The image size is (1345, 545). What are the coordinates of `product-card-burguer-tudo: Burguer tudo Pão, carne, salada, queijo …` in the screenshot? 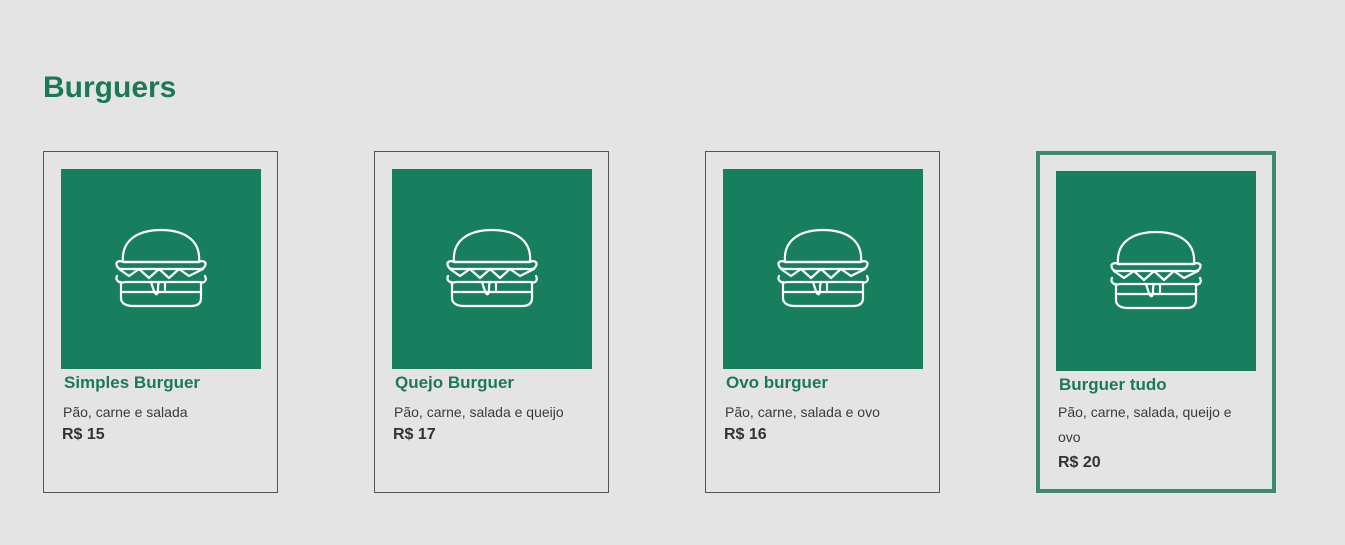 It's located at (1156, 322).